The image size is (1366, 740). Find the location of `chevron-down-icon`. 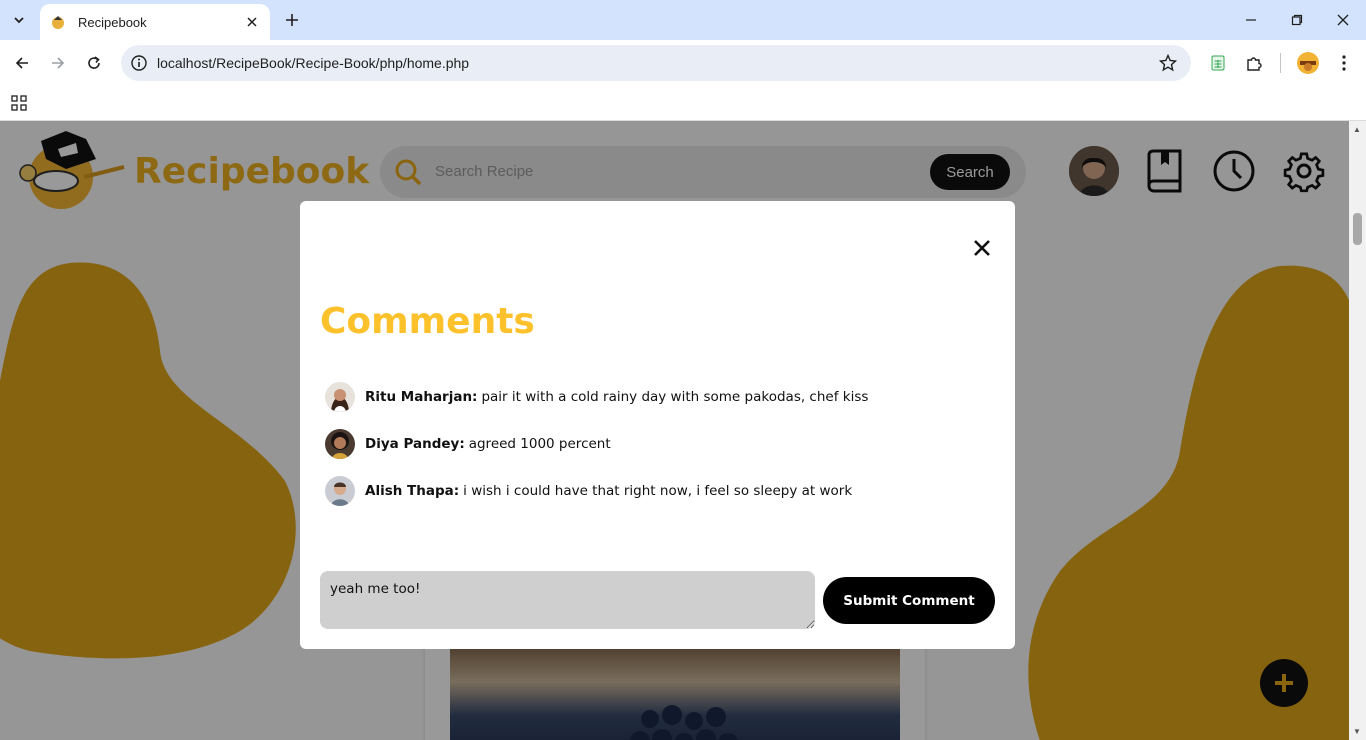

chevron-down-icon is located at coordinates (19, 20).